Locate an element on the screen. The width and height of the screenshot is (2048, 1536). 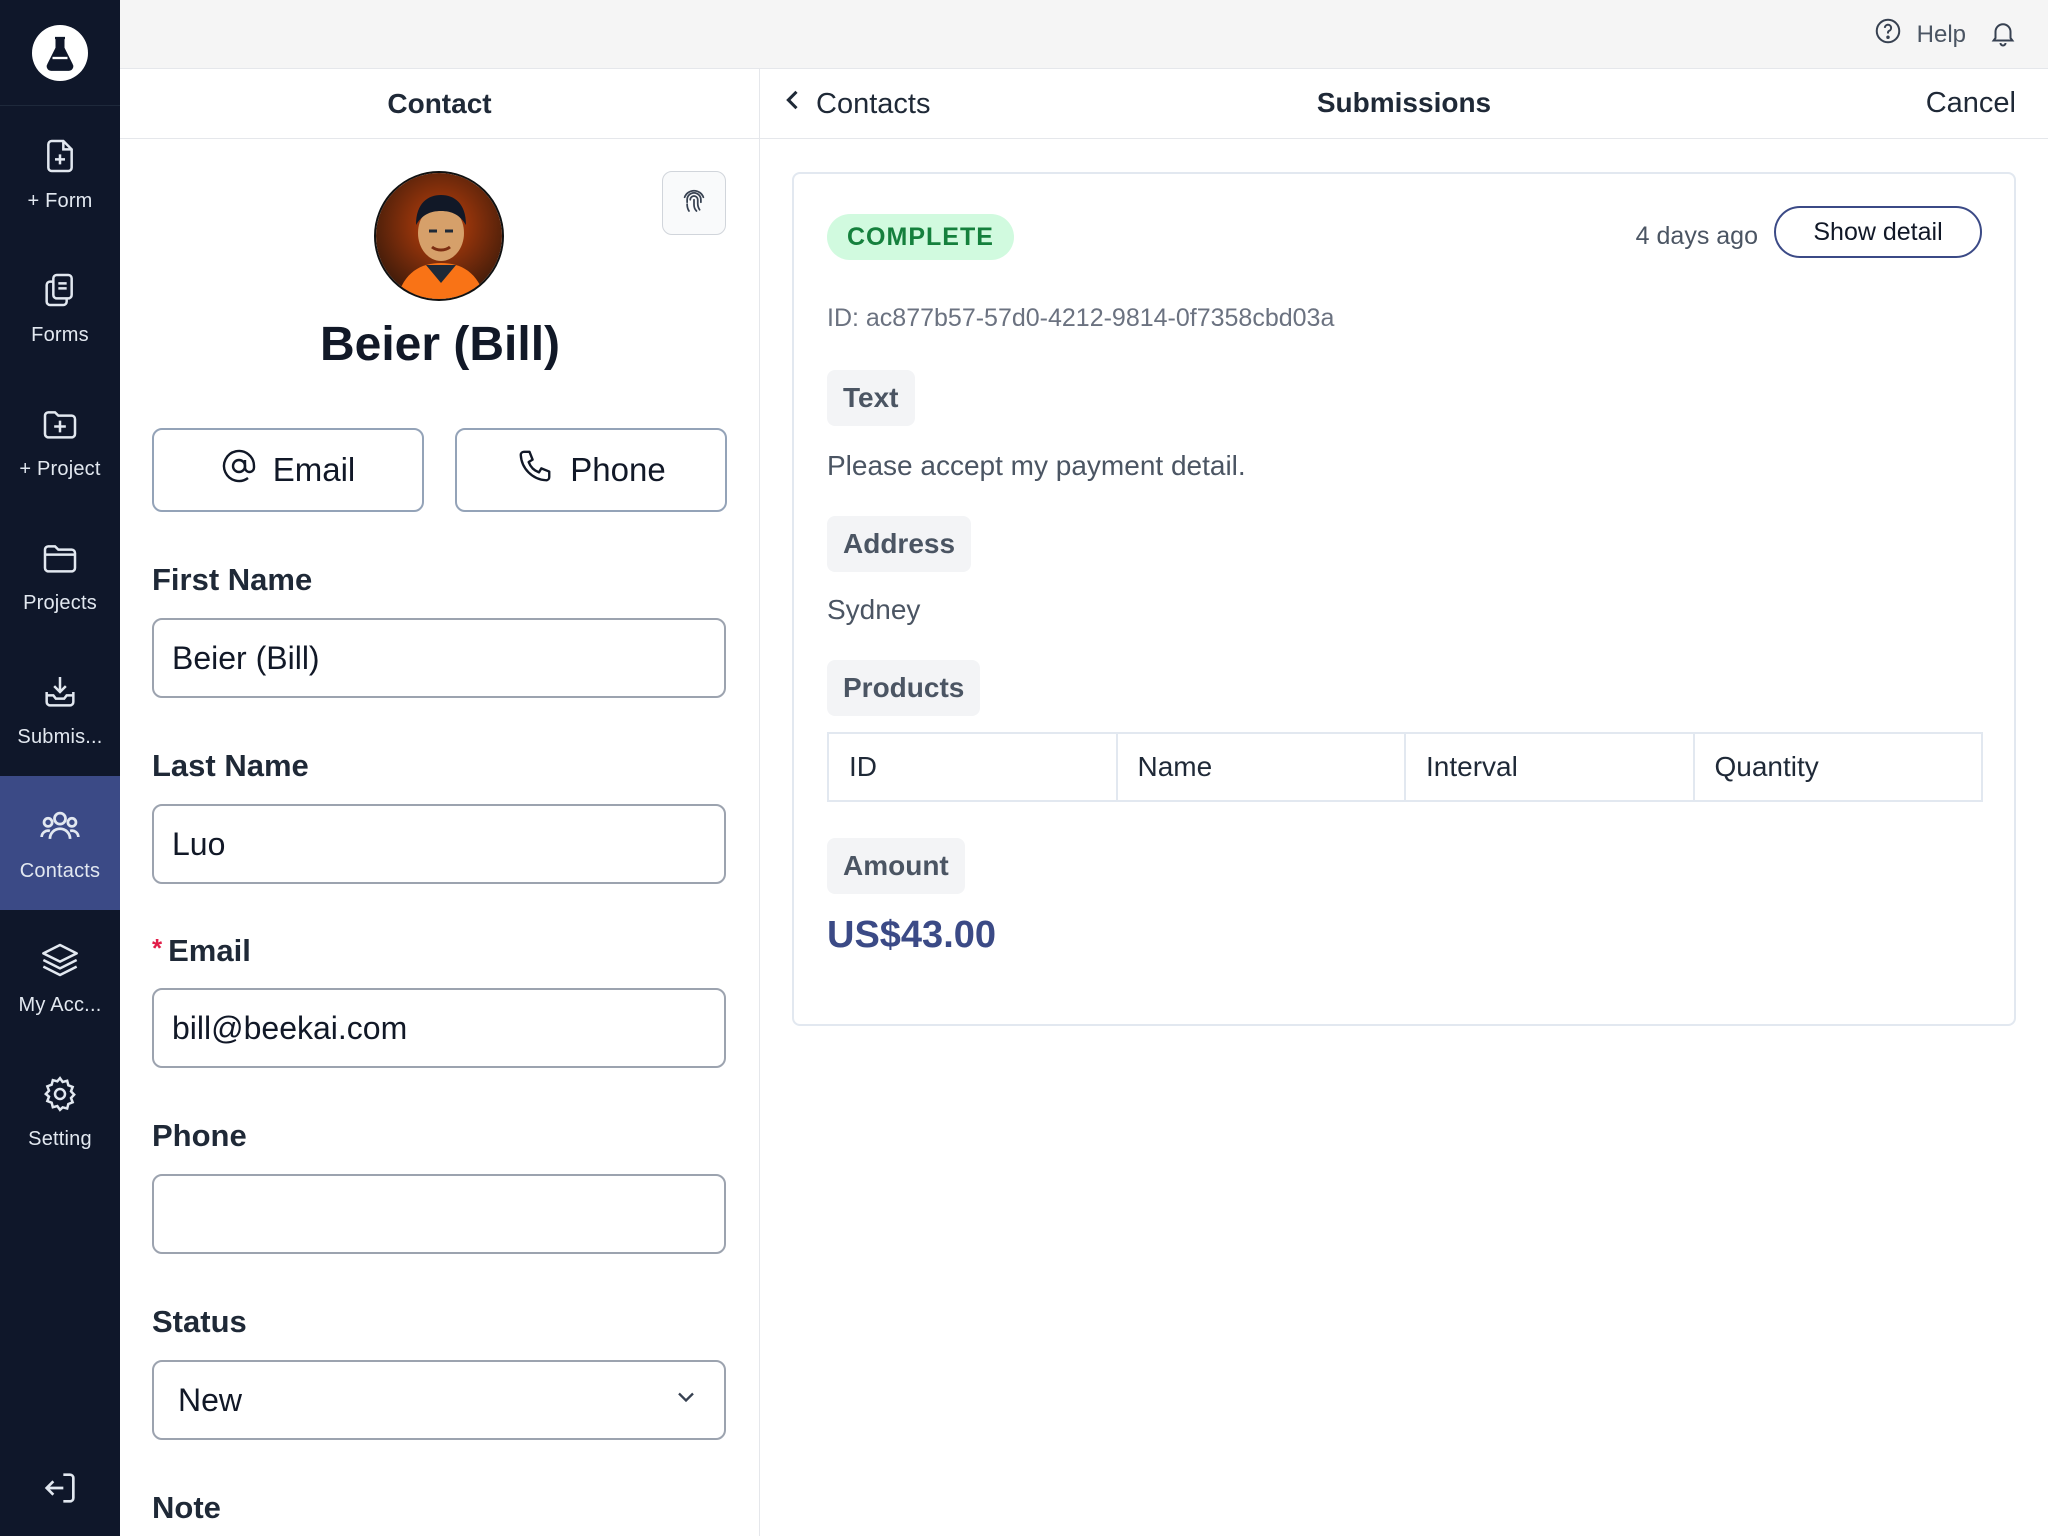
first-name-field: Beier (Bill) is located at coordinates (439, 658).